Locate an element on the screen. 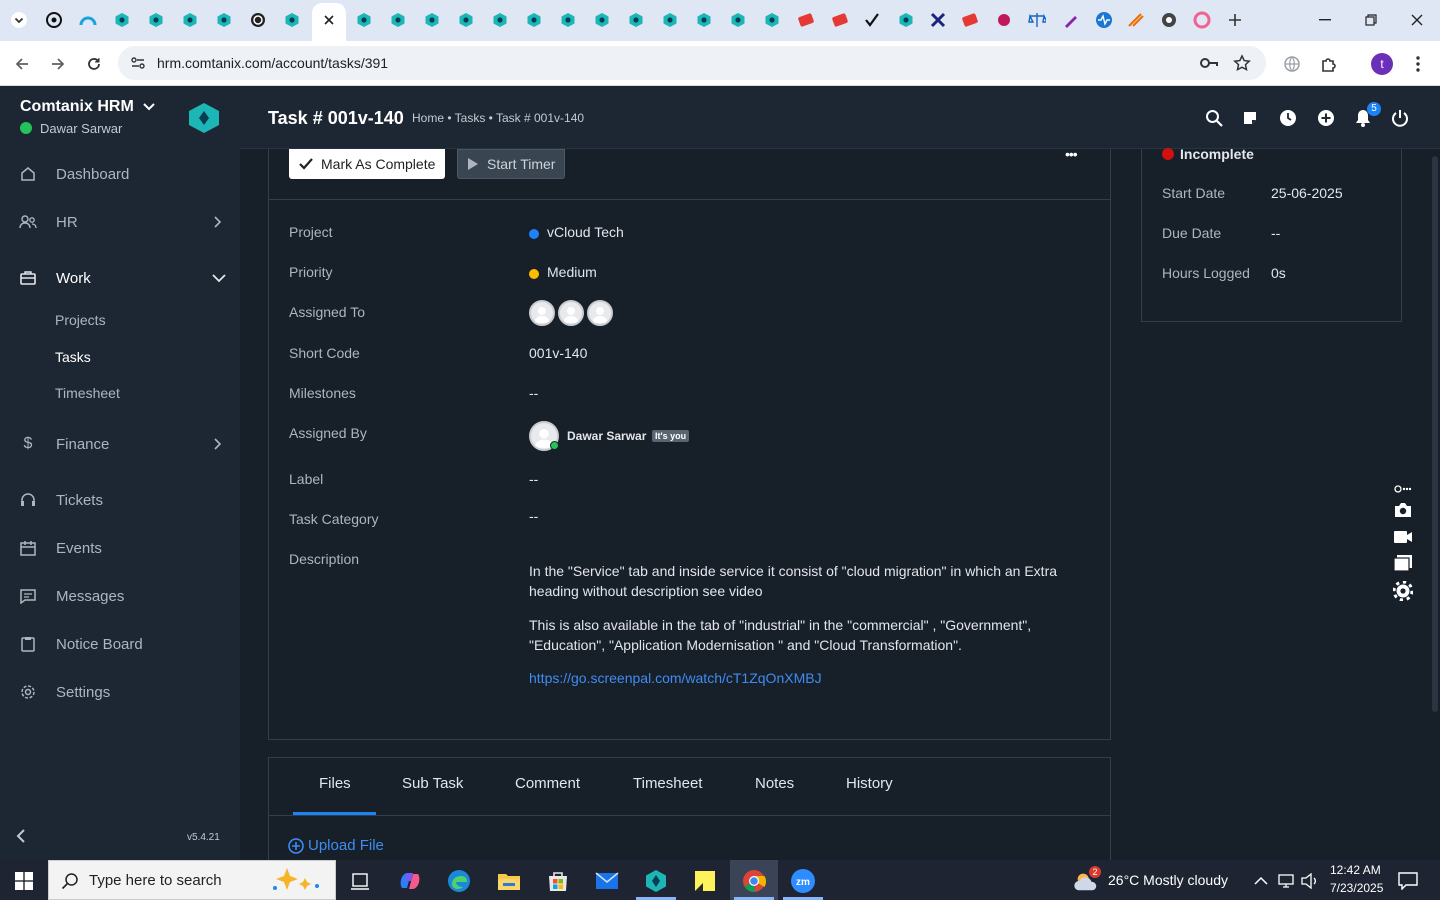  tab-favicon-target-icon is located at coordinates (258, 20).